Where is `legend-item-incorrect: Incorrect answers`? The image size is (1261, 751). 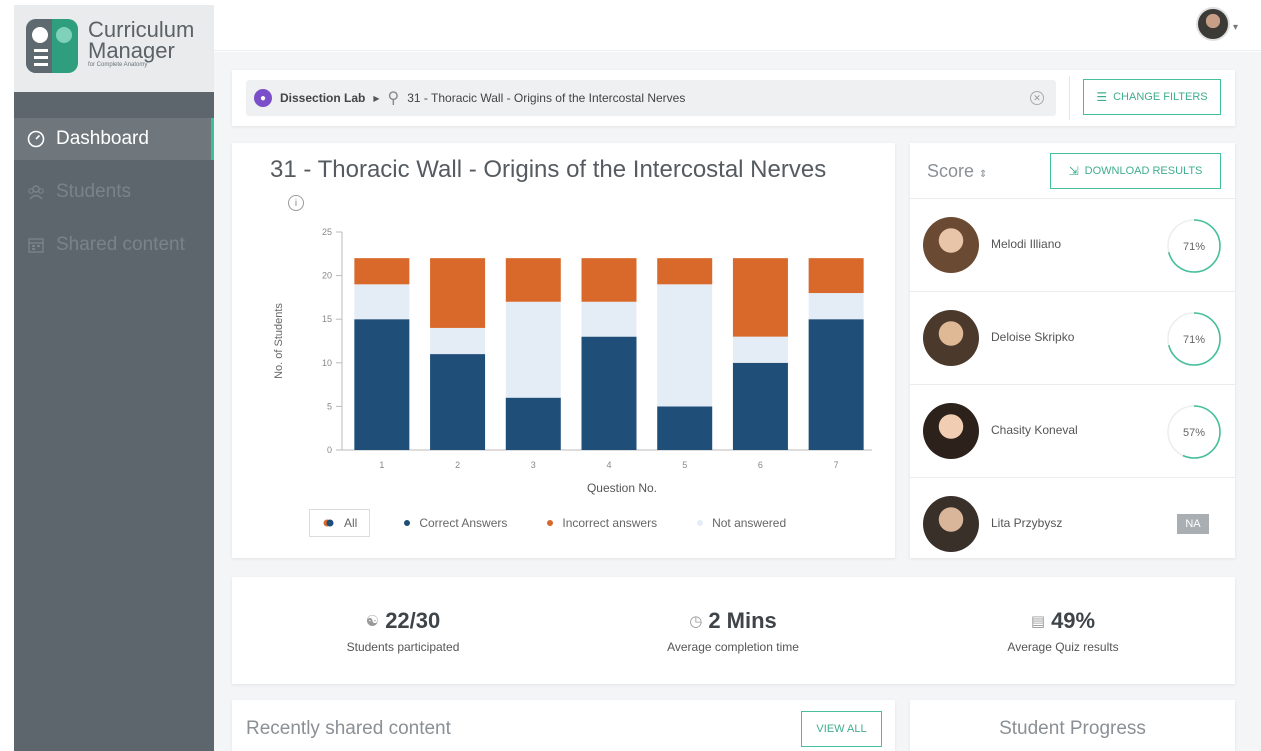 legend-item-incorrect: Incorrect answers is located at coordinates (602, 523).